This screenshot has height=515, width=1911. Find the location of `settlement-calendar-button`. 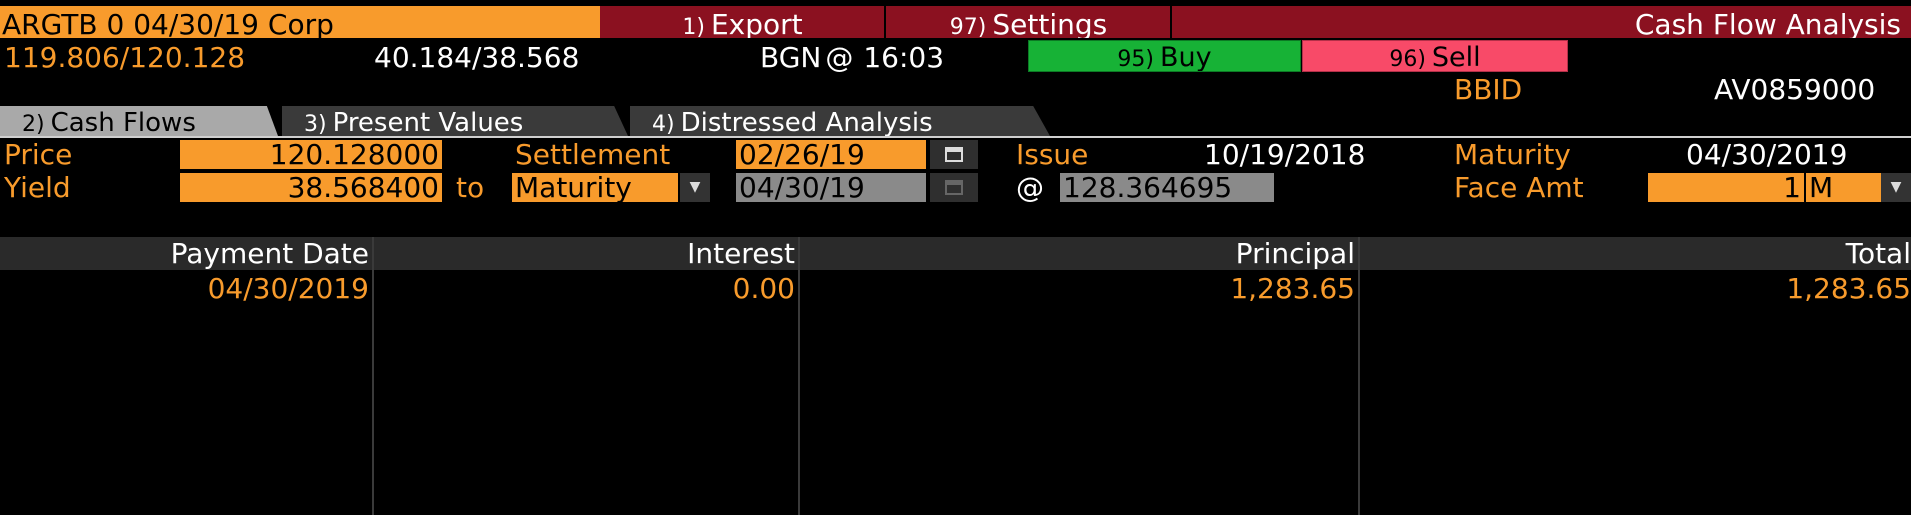

settlement-calendar-button is located at coordinates (954, 154).